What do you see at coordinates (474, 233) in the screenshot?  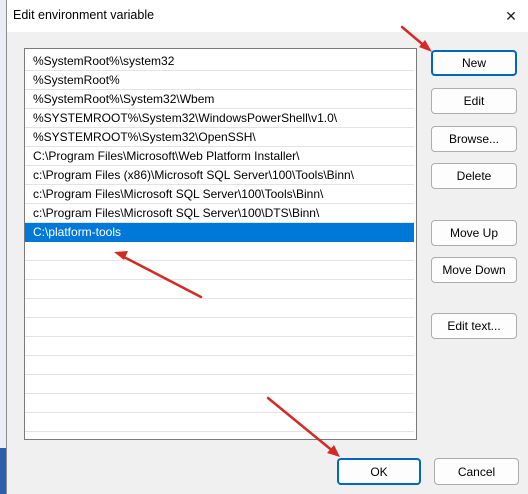 I see `move-up-button: Move Up` at bounding box center [474, 233].